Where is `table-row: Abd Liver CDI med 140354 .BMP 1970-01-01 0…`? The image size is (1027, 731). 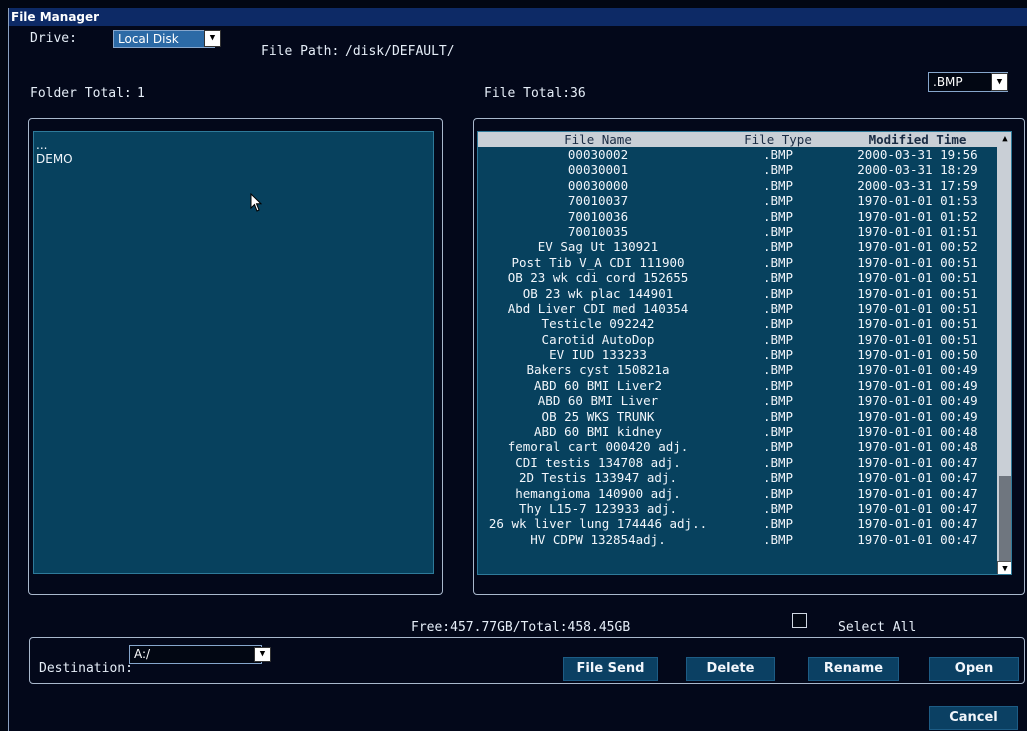
table-row: Abd Liver CDI med 140354 .BMP 1970-01-01 0… is located at coordinates (737, 308).